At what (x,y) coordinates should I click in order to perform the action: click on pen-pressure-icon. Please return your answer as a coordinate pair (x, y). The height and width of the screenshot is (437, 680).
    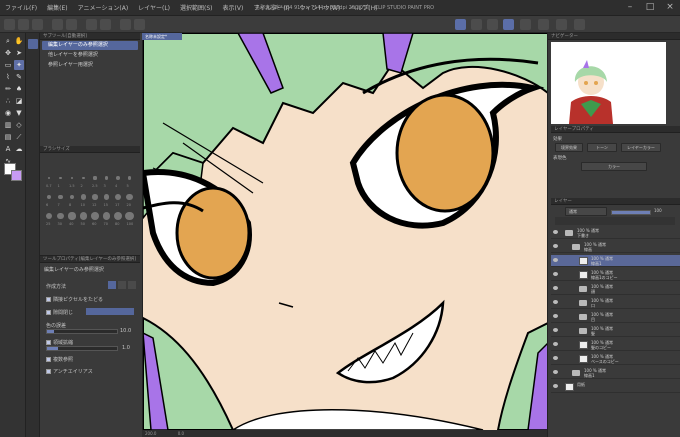
    Looking at the image, I should click on (508, 24).